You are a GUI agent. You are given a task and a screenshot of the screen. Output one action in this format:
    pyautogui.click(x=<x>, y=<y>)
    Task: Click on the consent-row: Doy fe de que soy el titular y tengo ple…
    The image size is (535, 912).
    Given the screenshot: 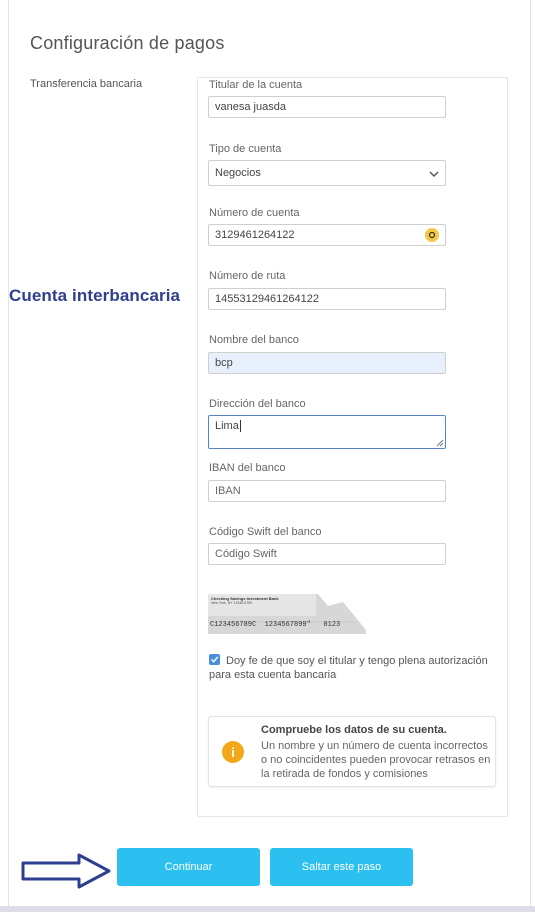 What is the action you would take?
    pyautogui.click(x=354, y=668)
    